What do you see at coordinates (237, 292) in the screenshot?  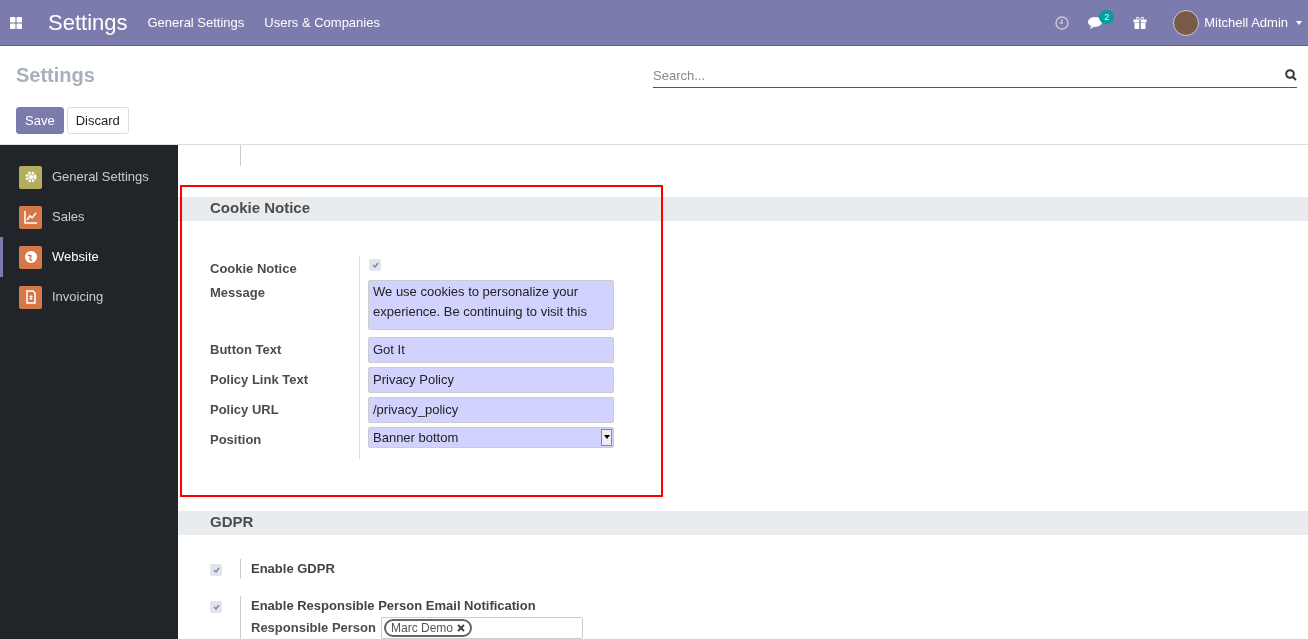 I see `field-label: Message` at bounding box center [237, 292].